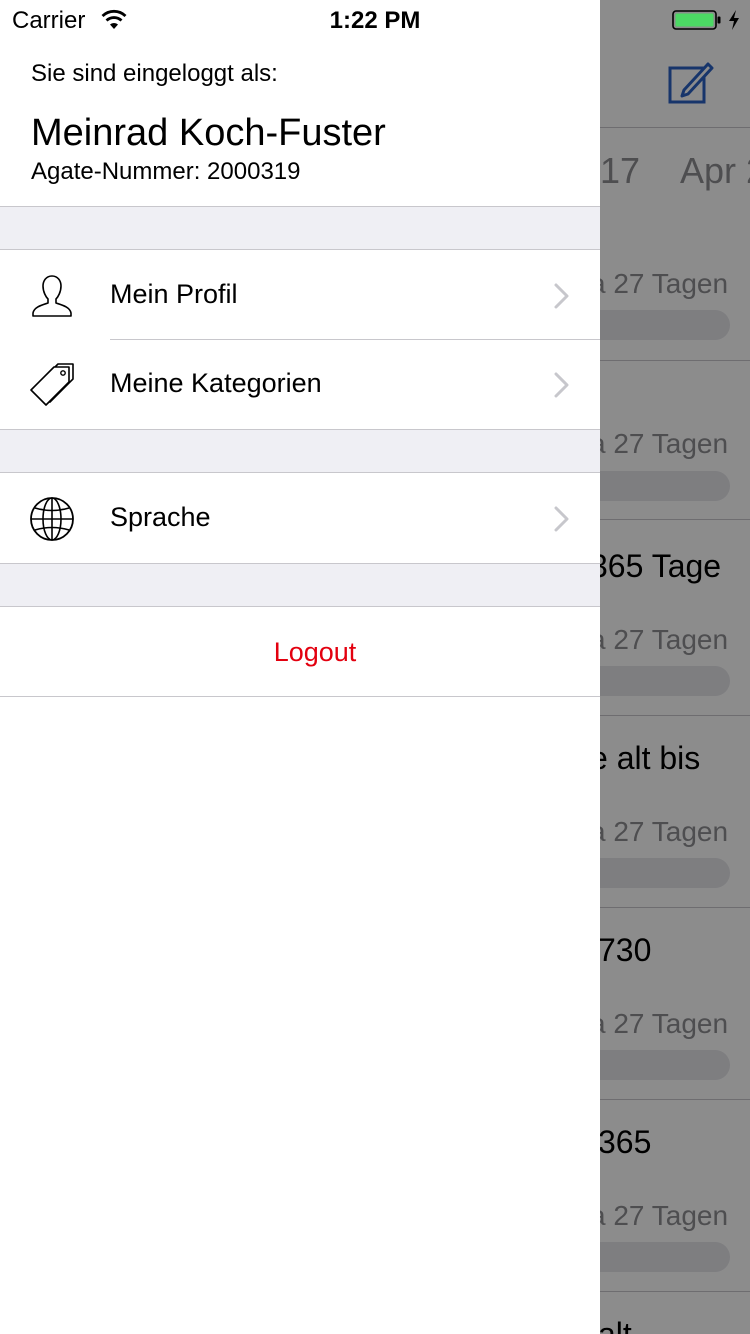 The image size is (750, 1334). Describe the element at coordinates (166, 171) in the screenshot. I see `agate-number: Agate-Nummer: 2000319` at that location.